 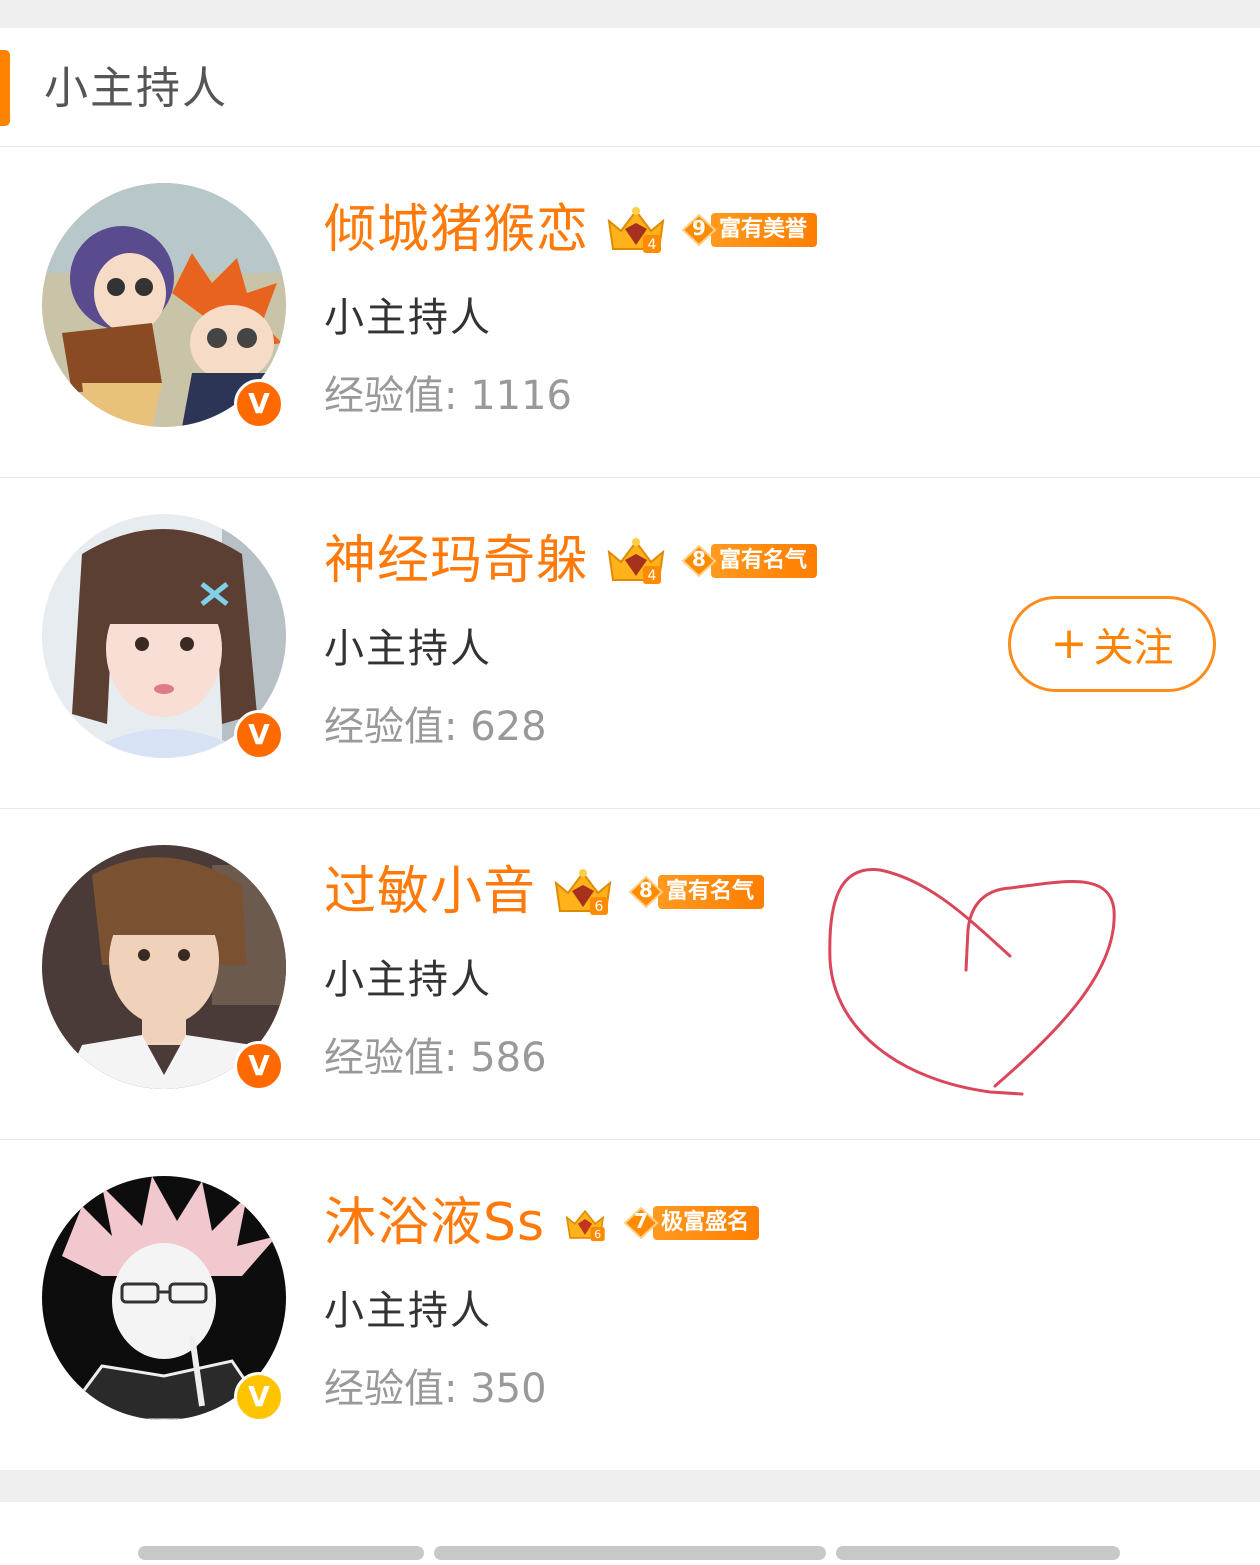 I want to click on user-name: 过敏小音, so click(x=430, y=892).